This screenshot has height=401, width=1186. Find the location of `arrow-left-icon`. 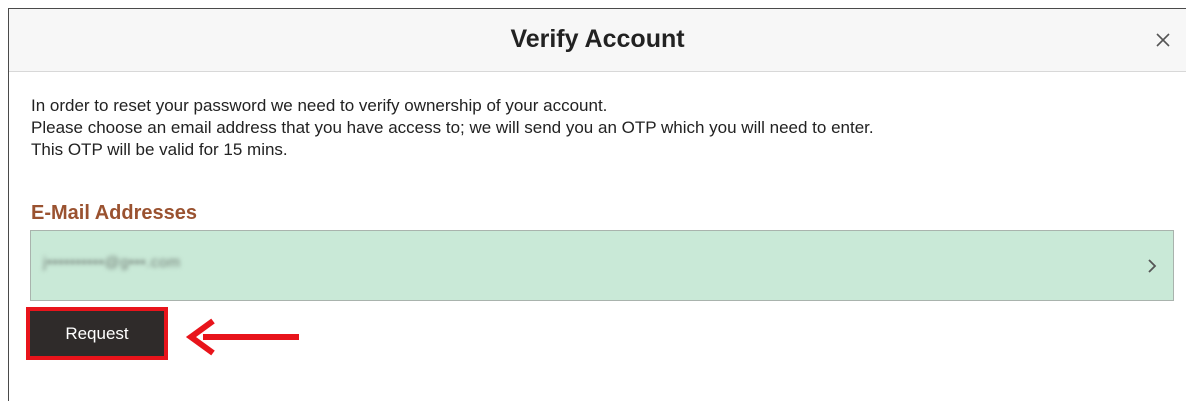

arrow-left-icon is located at coordinates (242, 337).